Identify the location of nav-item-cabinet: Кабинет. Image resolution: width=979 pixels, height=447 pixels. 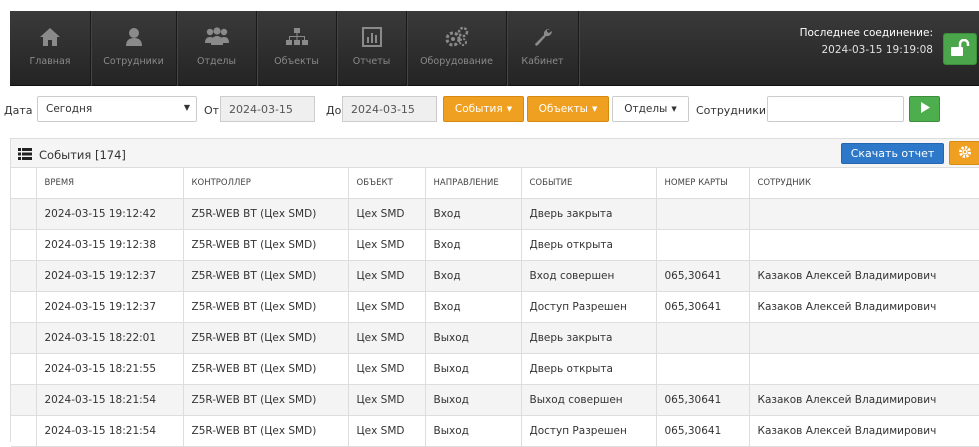
(543, 48).